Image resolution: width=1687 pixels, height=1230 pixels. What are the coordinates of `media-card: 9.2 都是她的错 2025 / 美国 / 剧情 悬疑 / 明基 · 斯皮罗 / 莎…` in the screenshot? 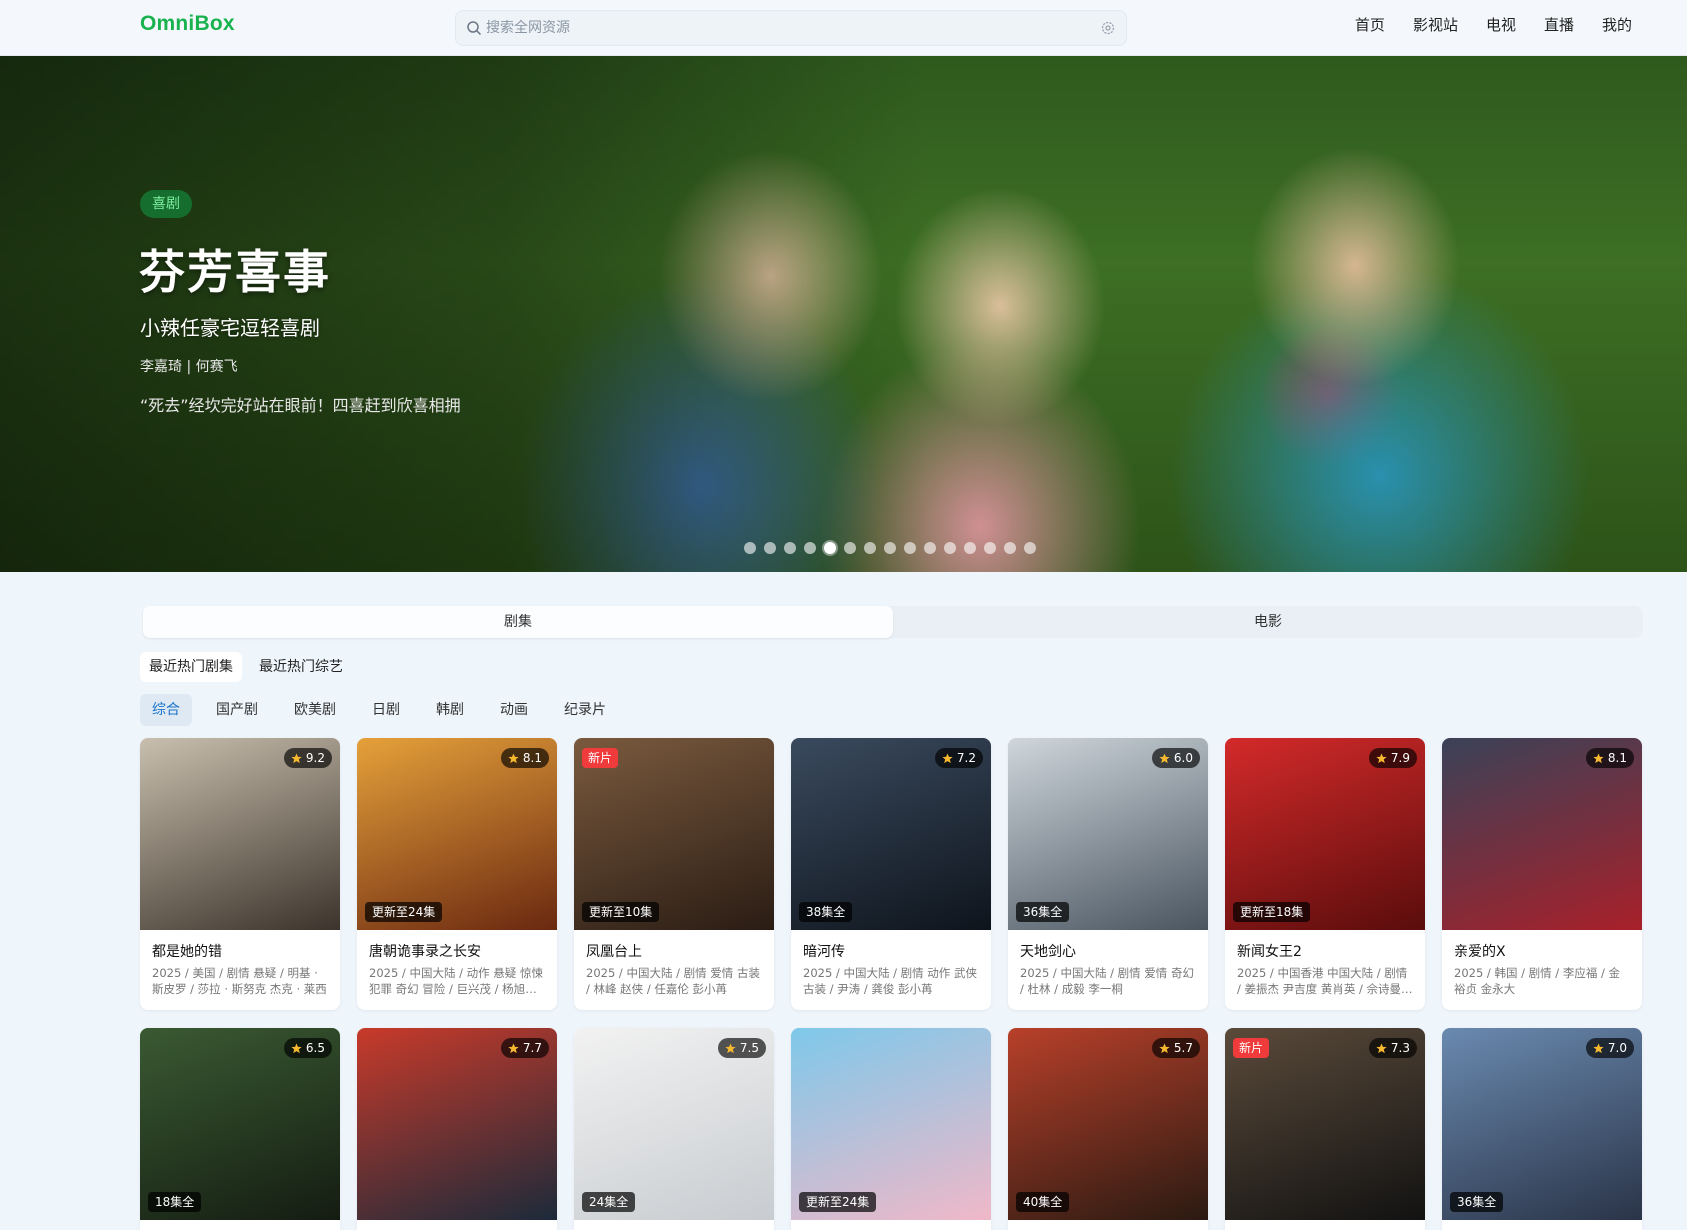 It's located at (240, 874).